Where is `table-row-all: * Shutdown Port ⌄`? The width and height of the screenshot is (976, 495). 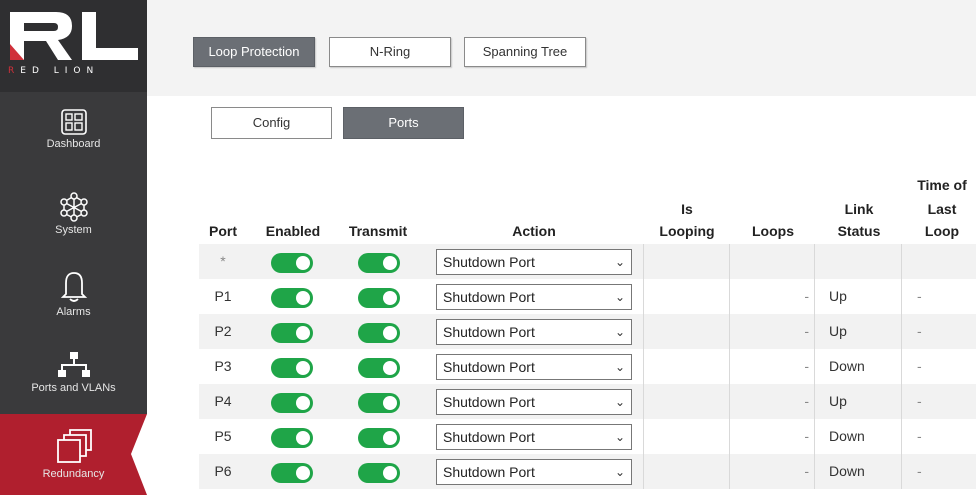
table-row-all: * Shutdown Port ⌄ is located at coordinates (587, 261).